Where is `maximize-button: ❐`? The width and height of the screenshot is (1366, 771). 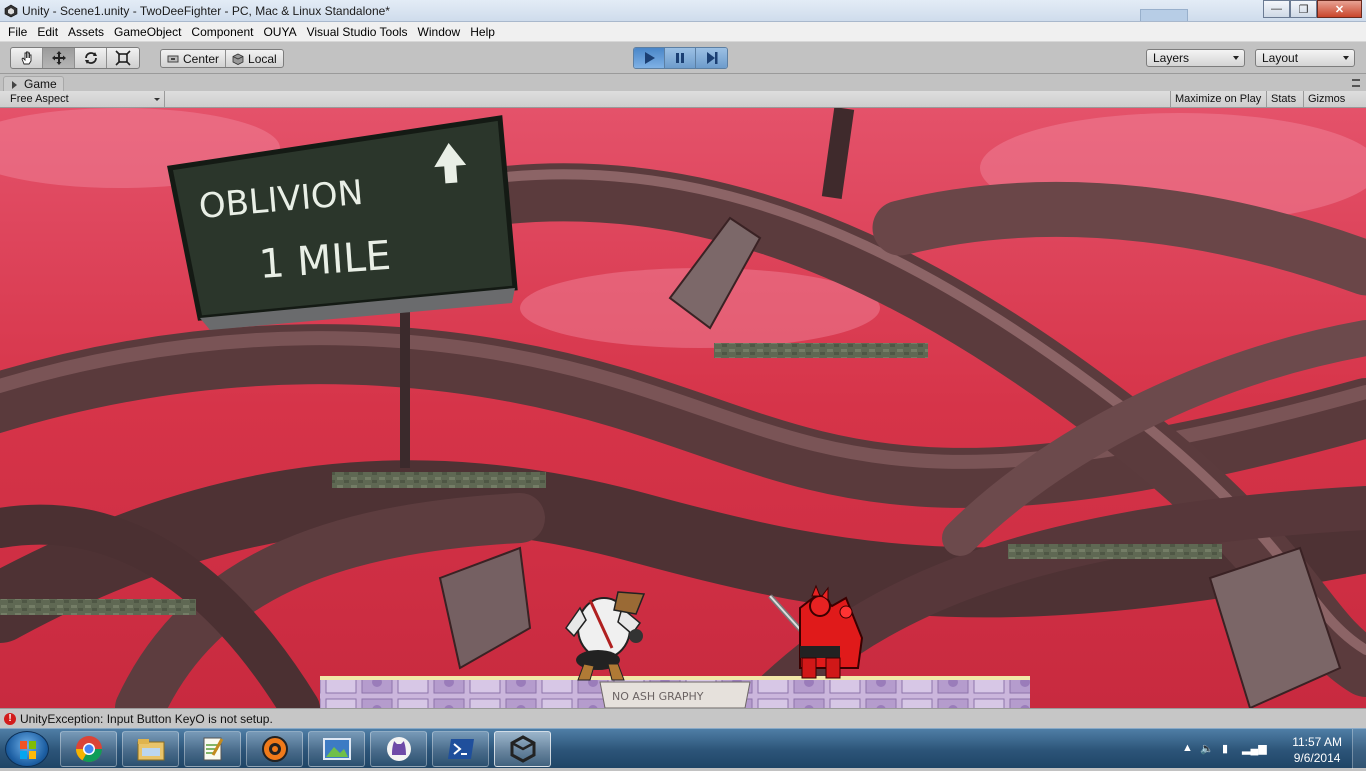 maximize-button: ❐ is located at coordinates (1303, 9).